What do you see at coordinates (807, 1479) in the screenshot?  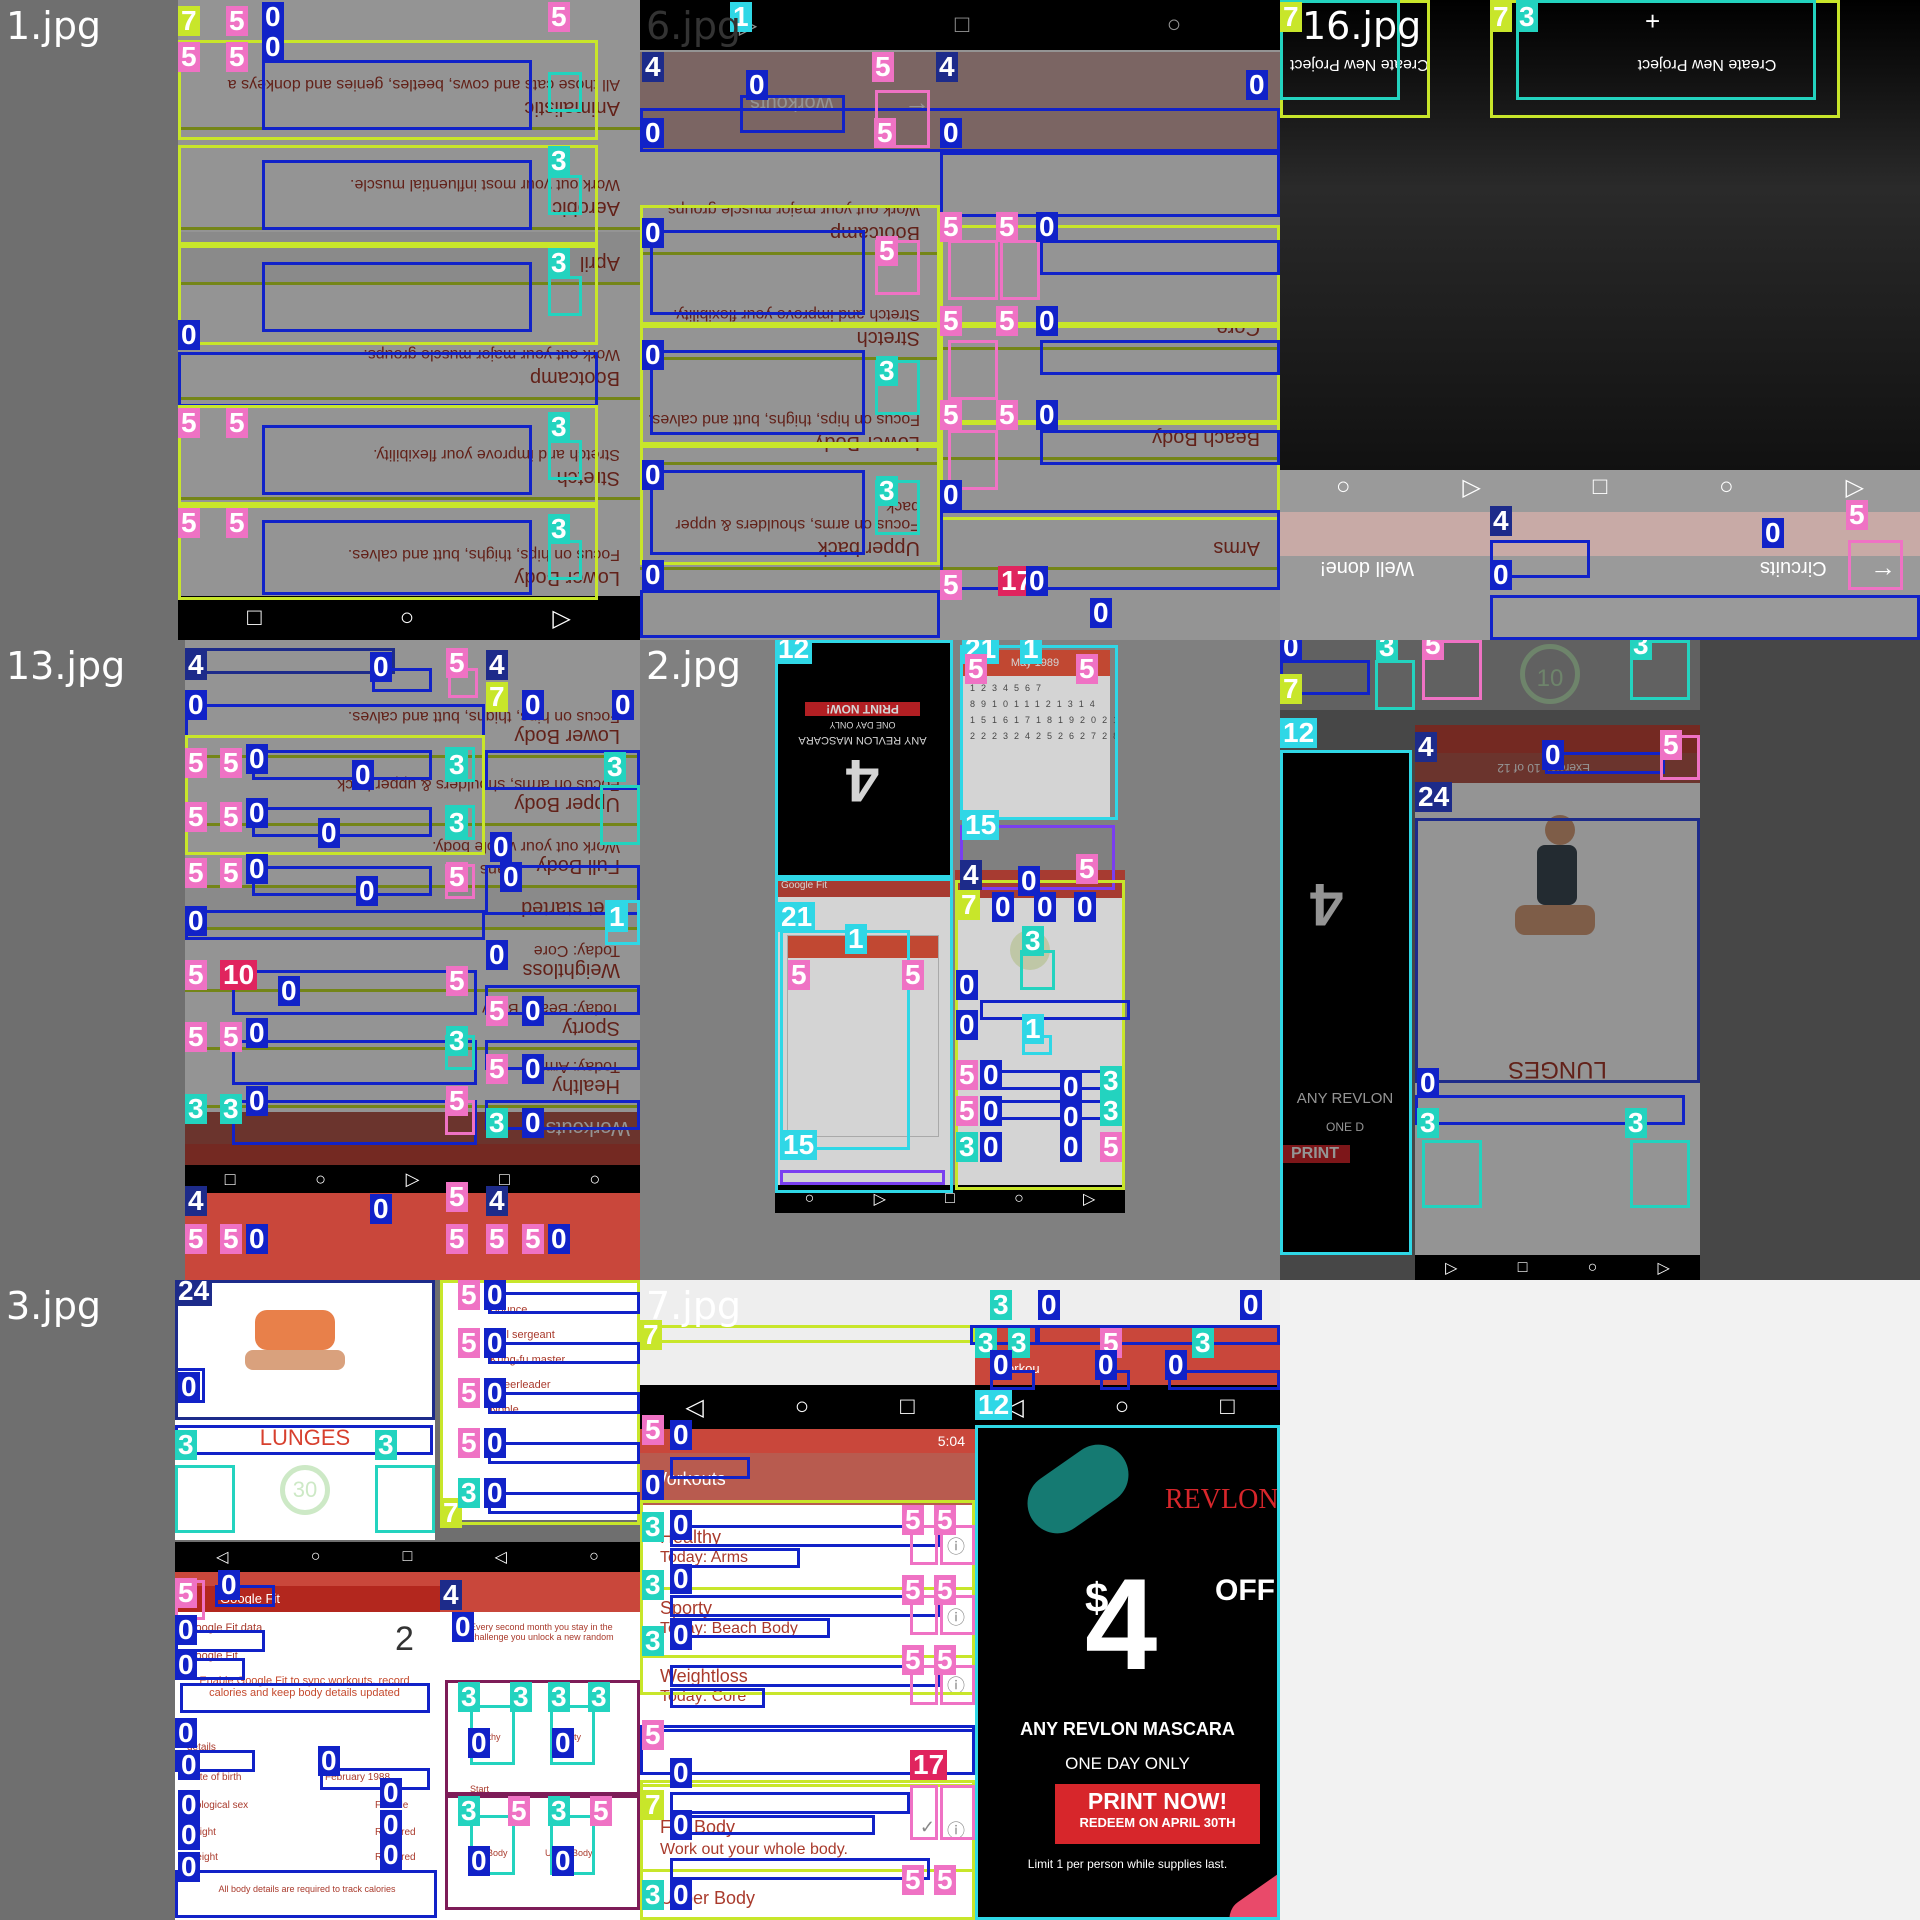 I see `app-bar: Workouts` at bounding box center [807, 1479].